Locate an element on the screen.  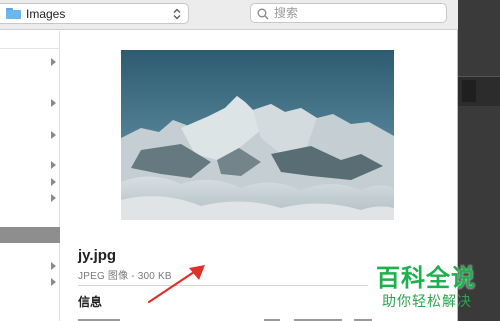
search-input is located at coordinates (349, 13).